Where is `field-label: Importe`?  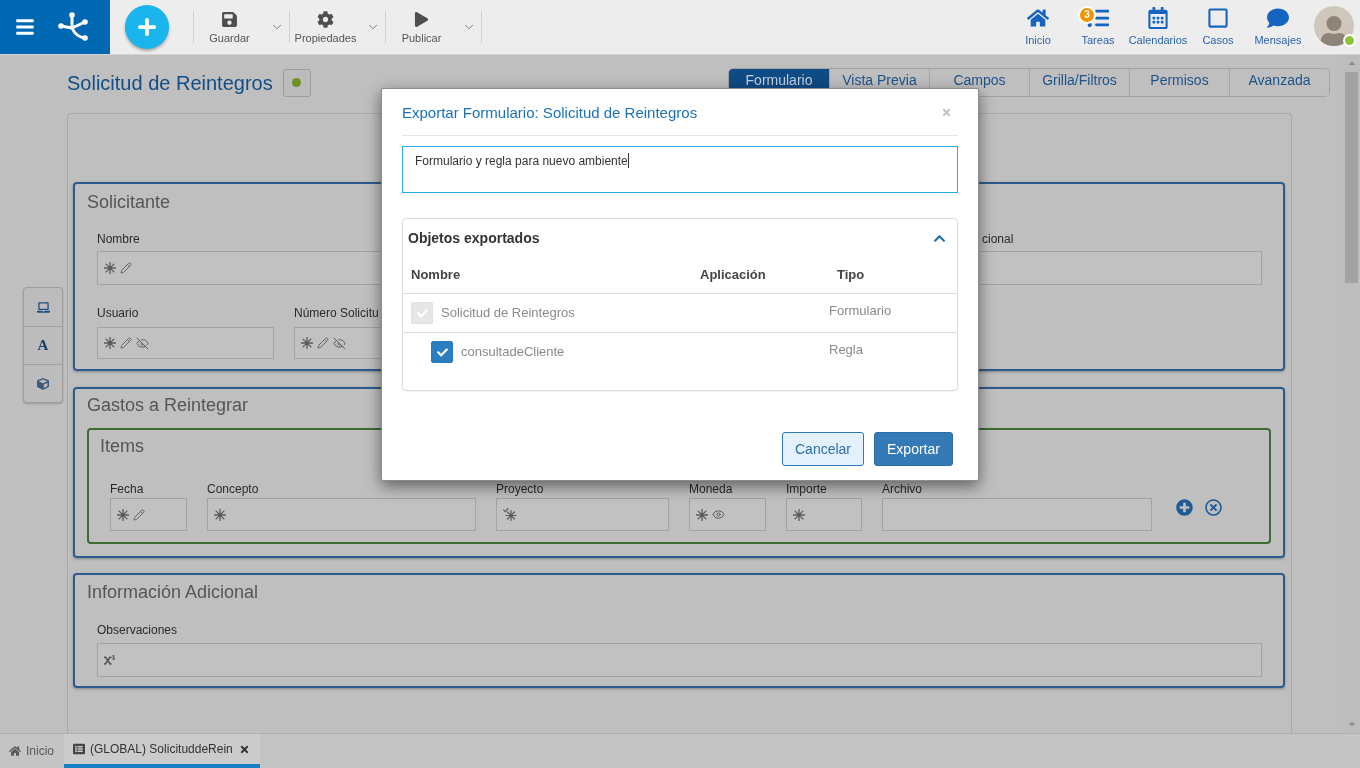
field-label: Importe is located at coordinates (806, 489).